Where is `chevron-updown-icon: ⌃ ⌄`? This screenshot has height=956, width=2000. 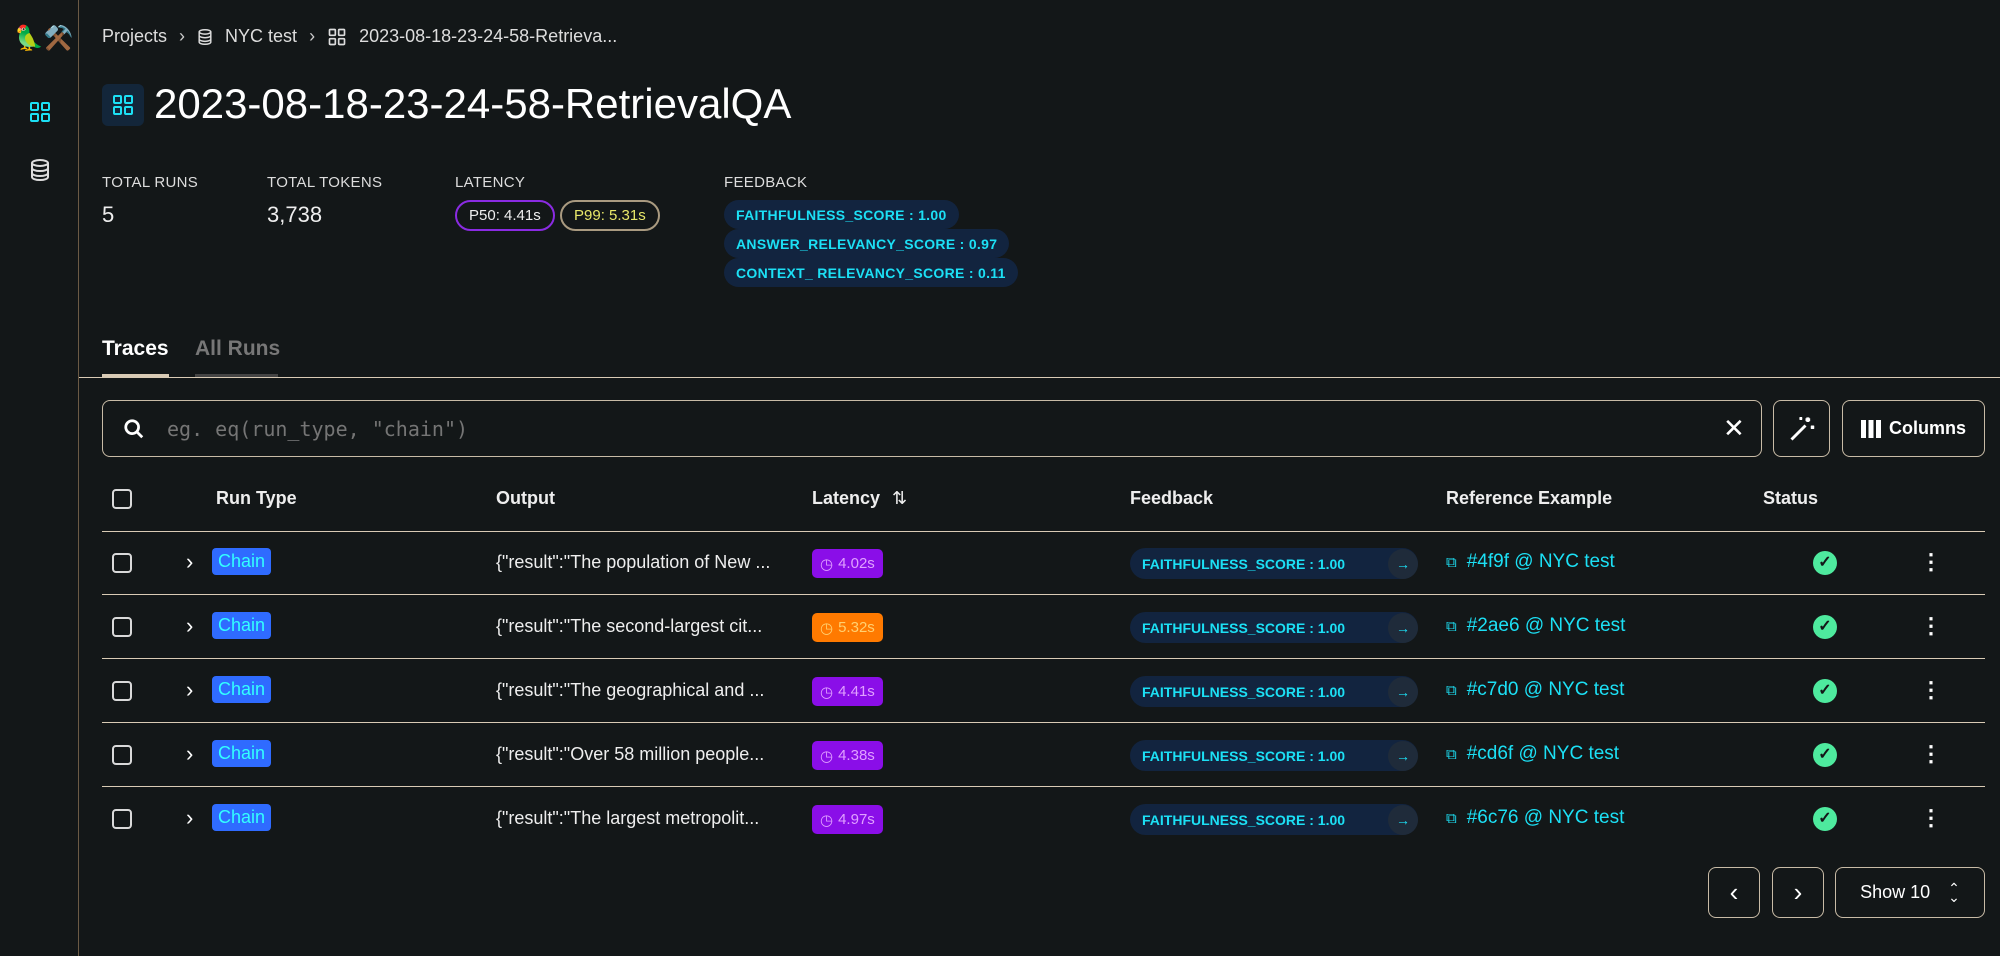 chevron-updown-icon: ⌃ ⌄ is located at coordinates (1954, 892).